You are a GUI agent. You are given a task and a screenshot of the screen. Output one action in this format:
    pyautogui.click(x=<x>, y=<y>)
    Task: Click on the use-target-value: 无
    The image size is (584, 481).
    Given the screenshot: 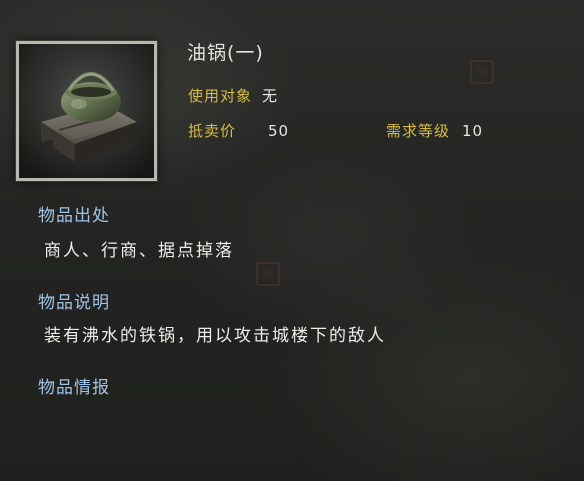 What is the action you would take?
    pyautogui.click(x=270, y=96)
    